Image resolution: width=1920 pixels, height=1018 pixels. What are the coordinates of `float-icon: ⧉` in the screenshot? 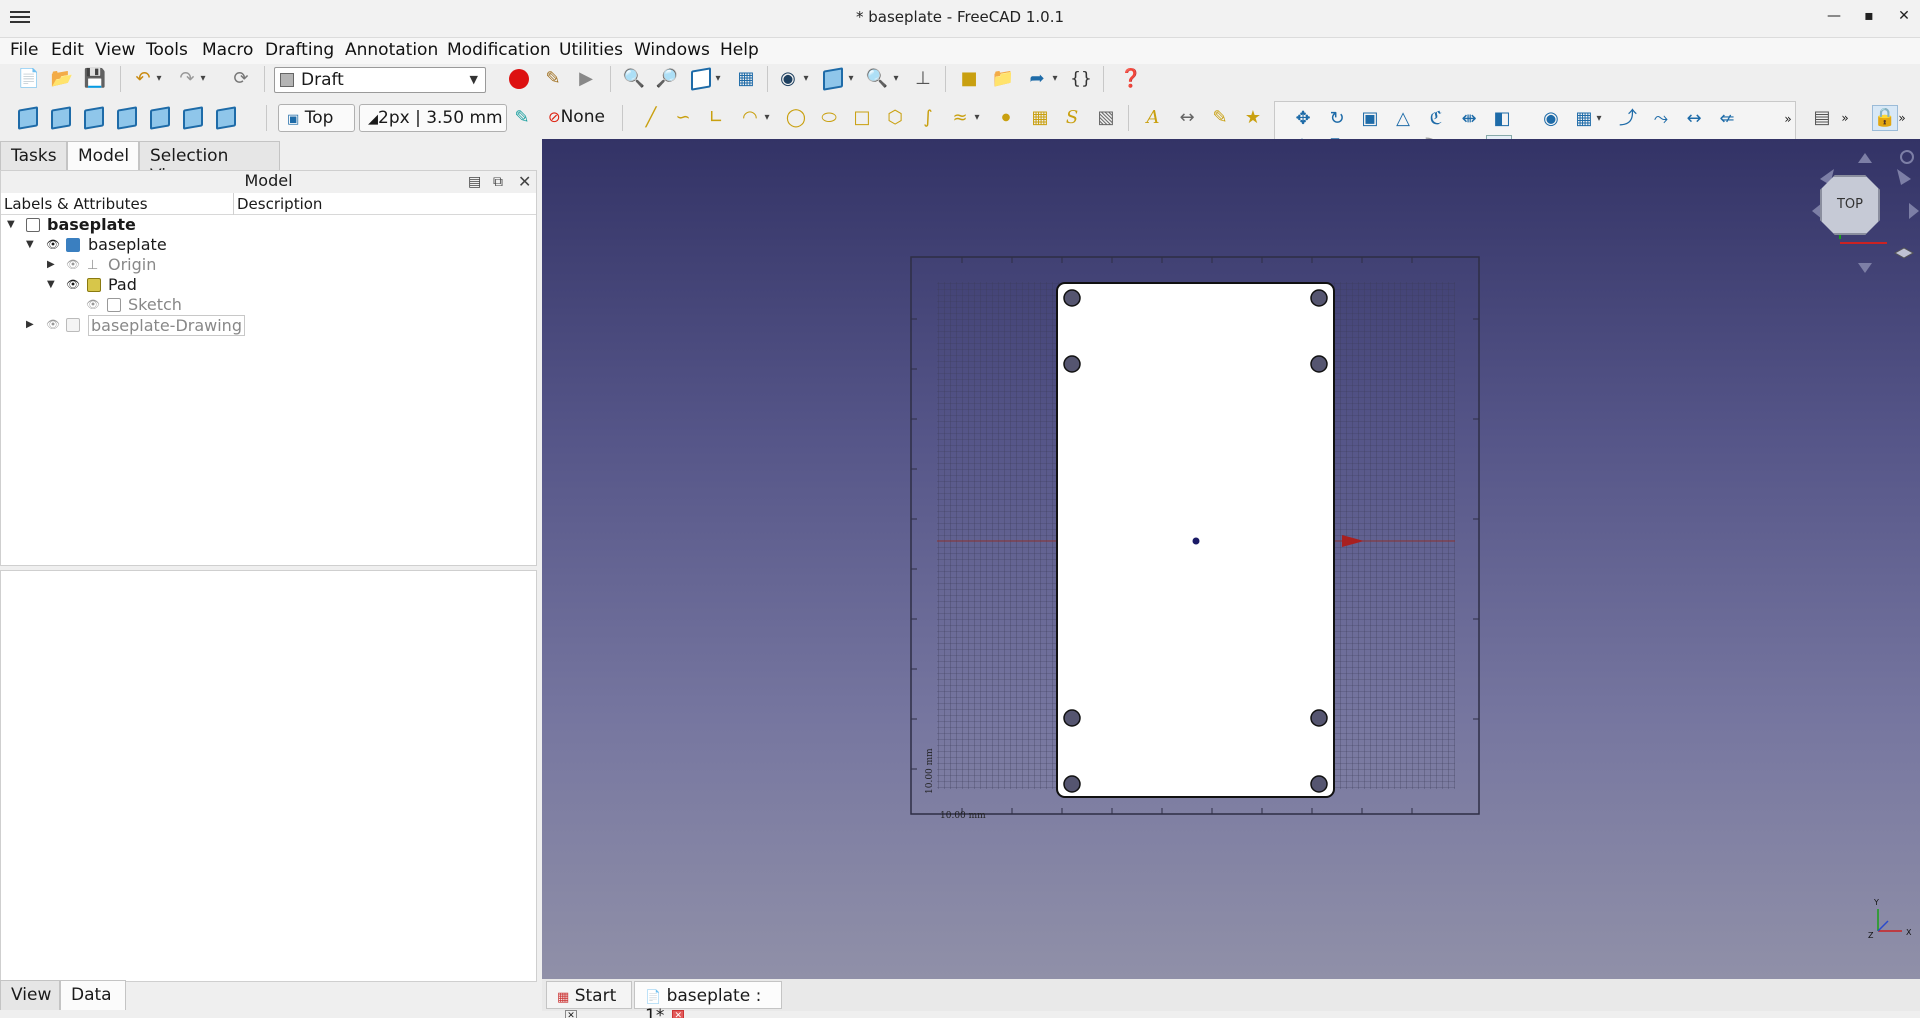 It's located at (498, 182).